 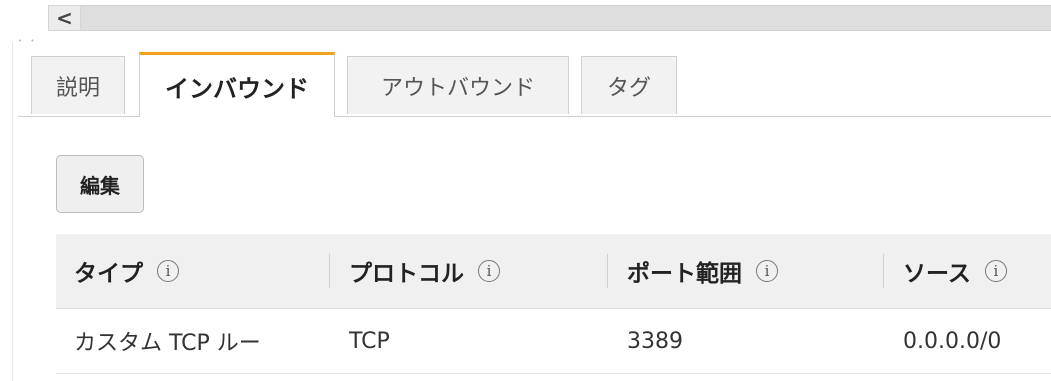 I want to click on tab-inbound: インバウンド, so click(x=237, y=84).